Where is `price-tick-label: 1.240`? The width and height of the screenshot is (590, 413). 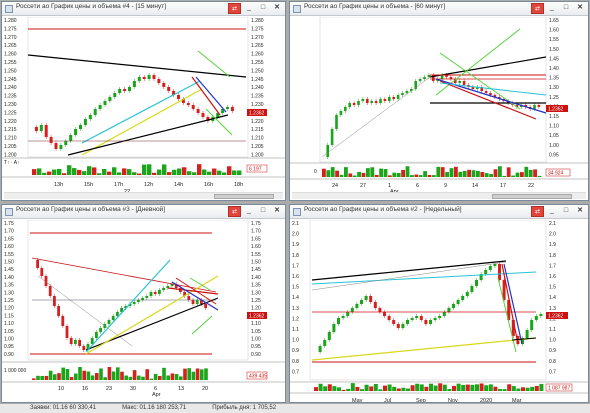 price-tick-label: 1.240 is located at coordinates (257, 88).